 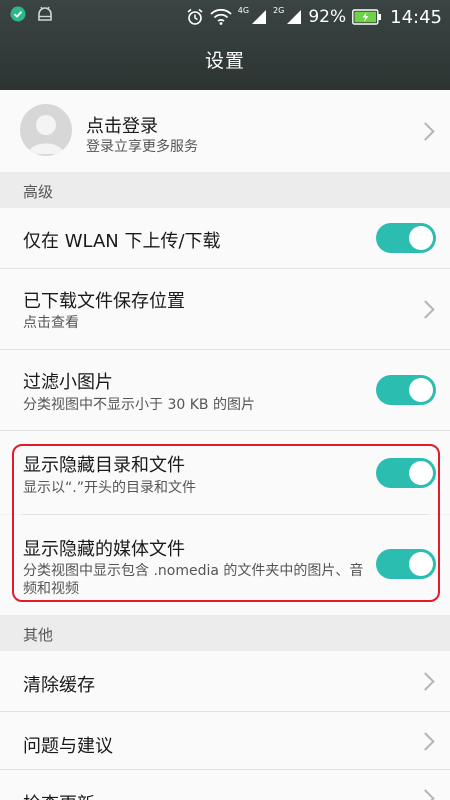 I want to click on battery-percent: 92%, so click(x=327, y=17).